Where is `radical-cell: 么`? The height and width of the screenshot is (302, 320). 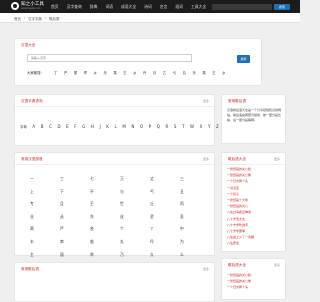 radical-cell: 么 is located at coordinates (195, 255).